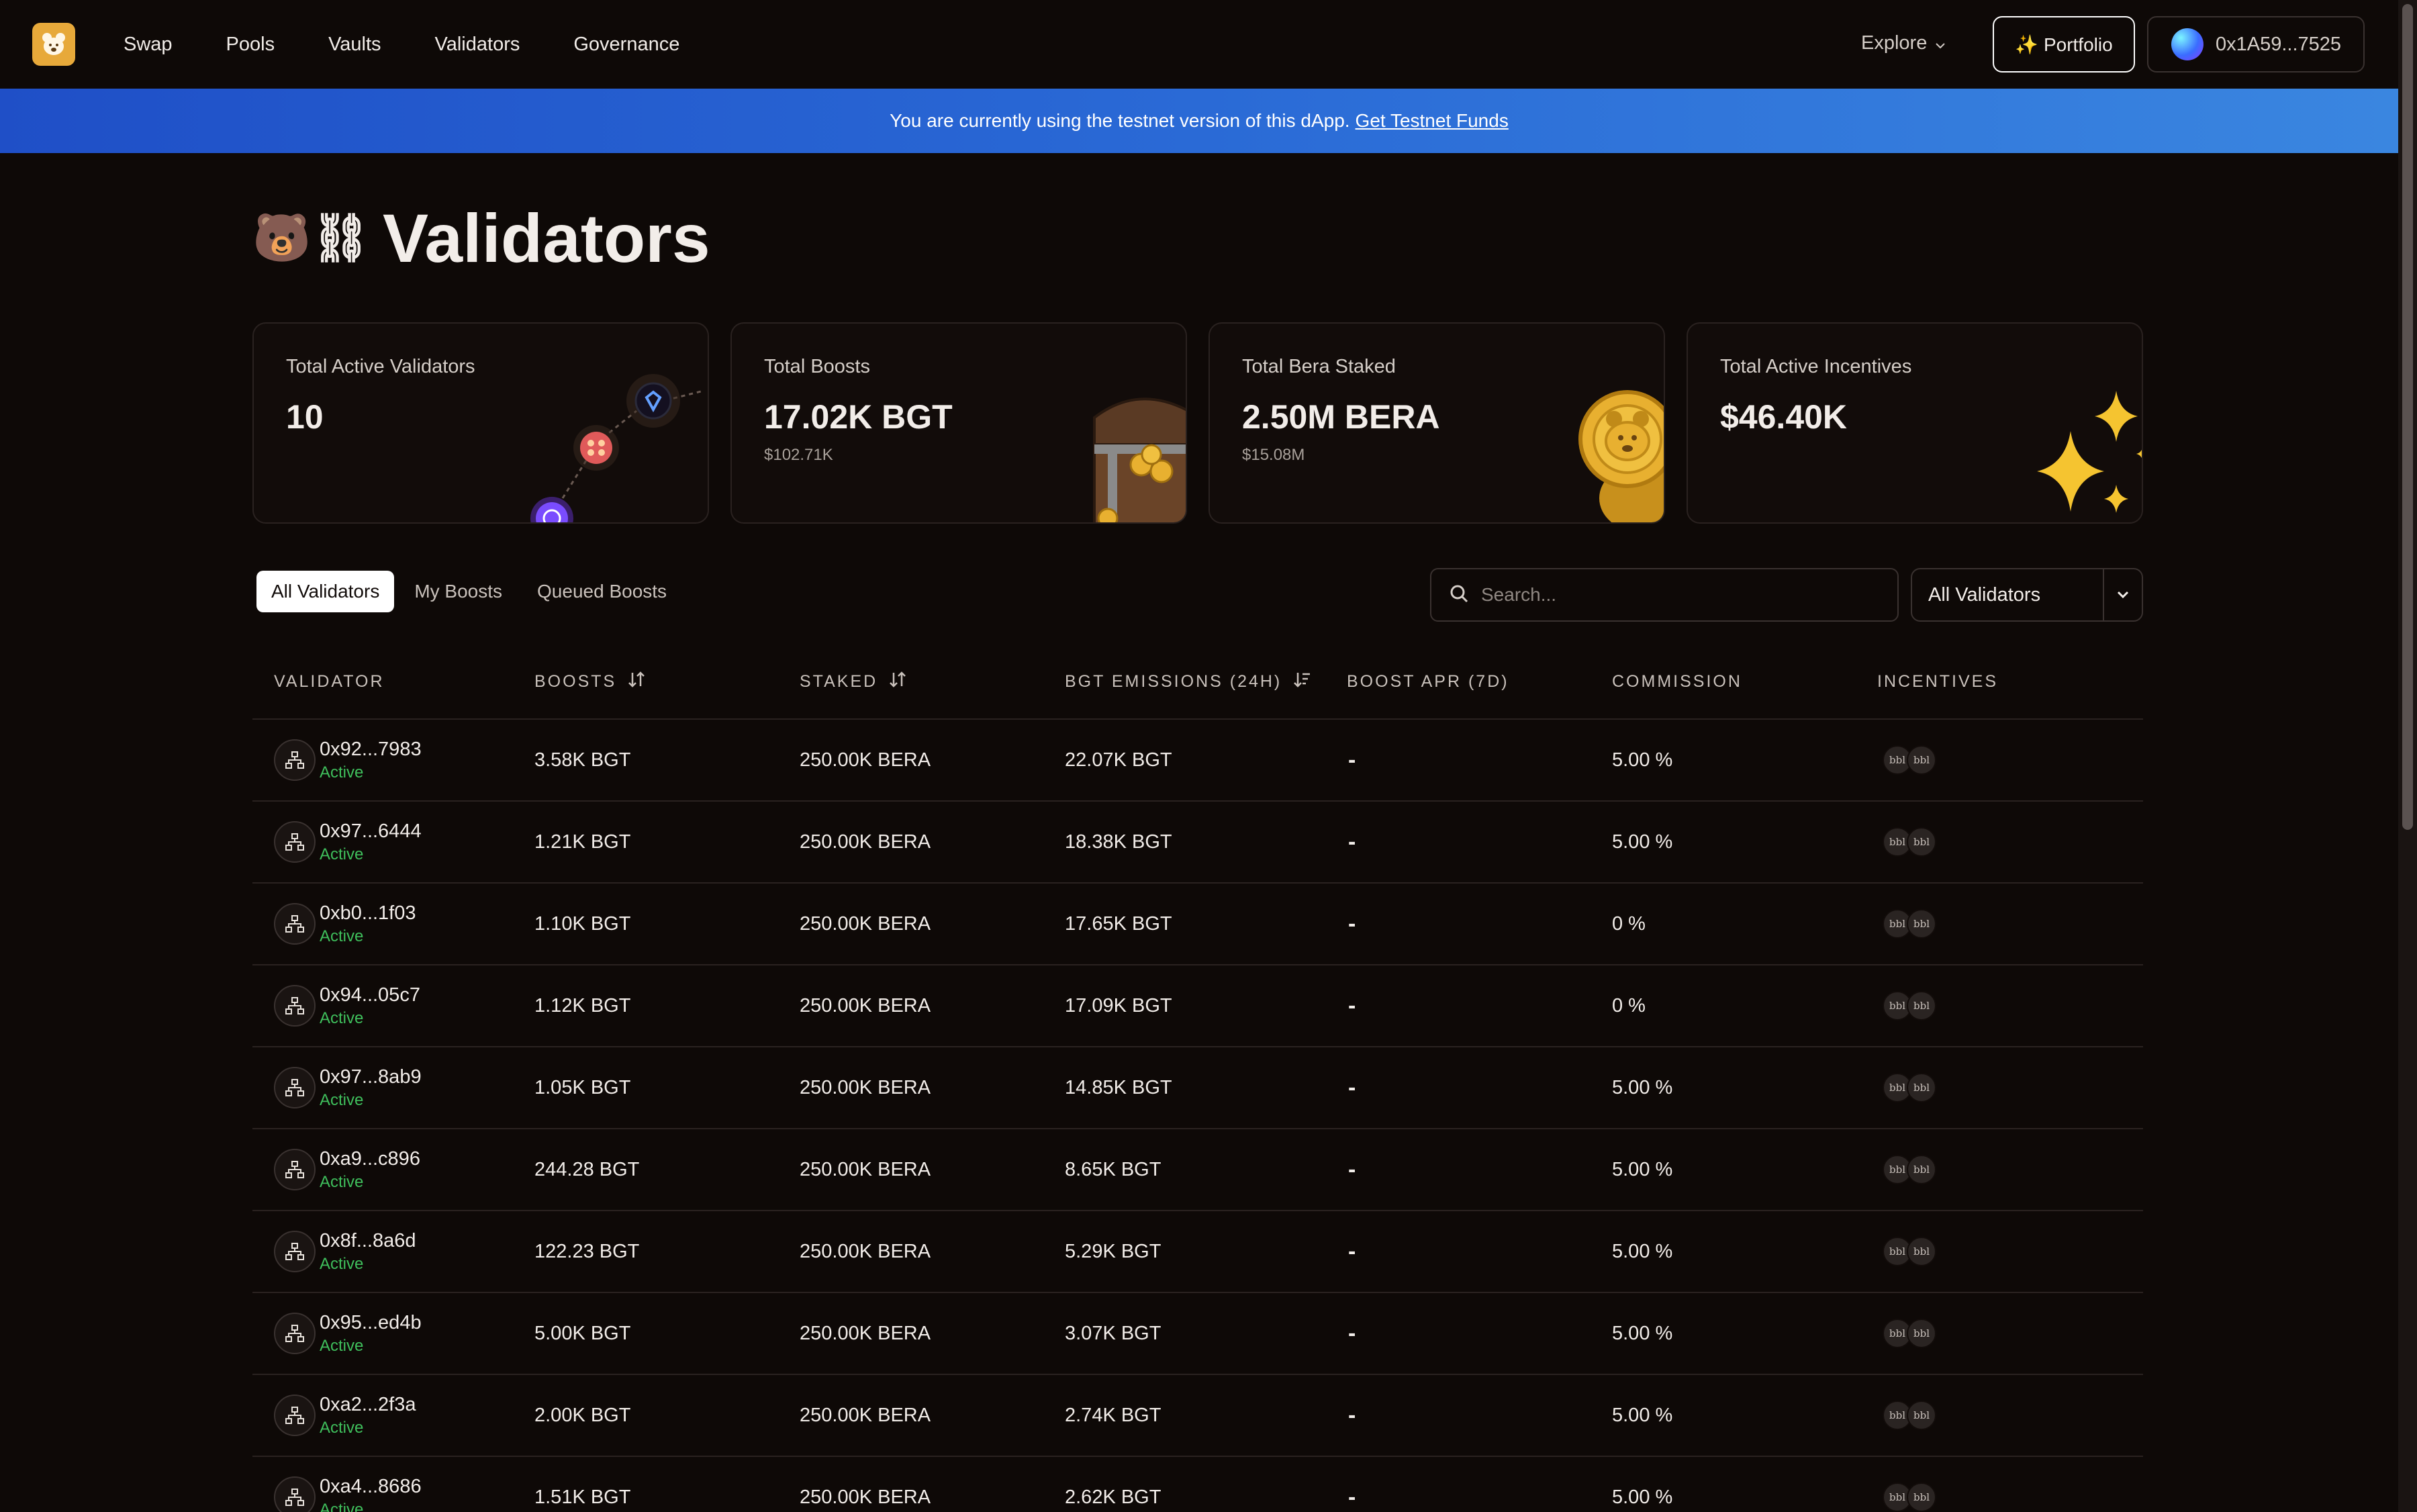 The width and height of the screenshot is (2417, 1512). I want to click on berachain-logo-icon, so click(54, 44).